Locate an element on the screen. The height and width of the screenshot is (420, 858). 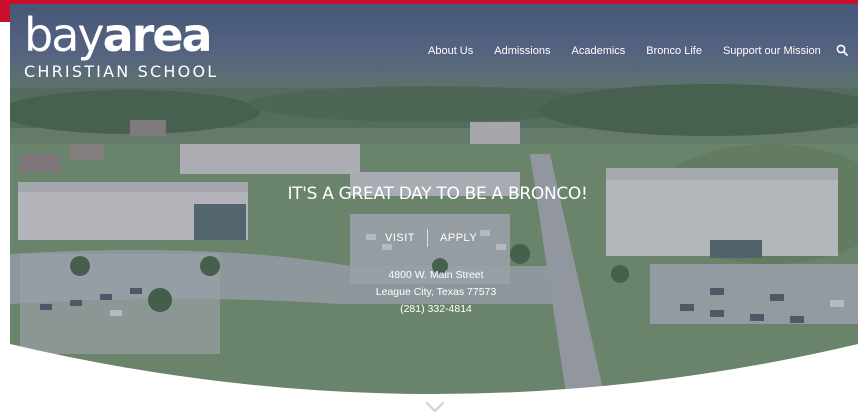
logo-word-light: bay is located at coordinates (64, 35).